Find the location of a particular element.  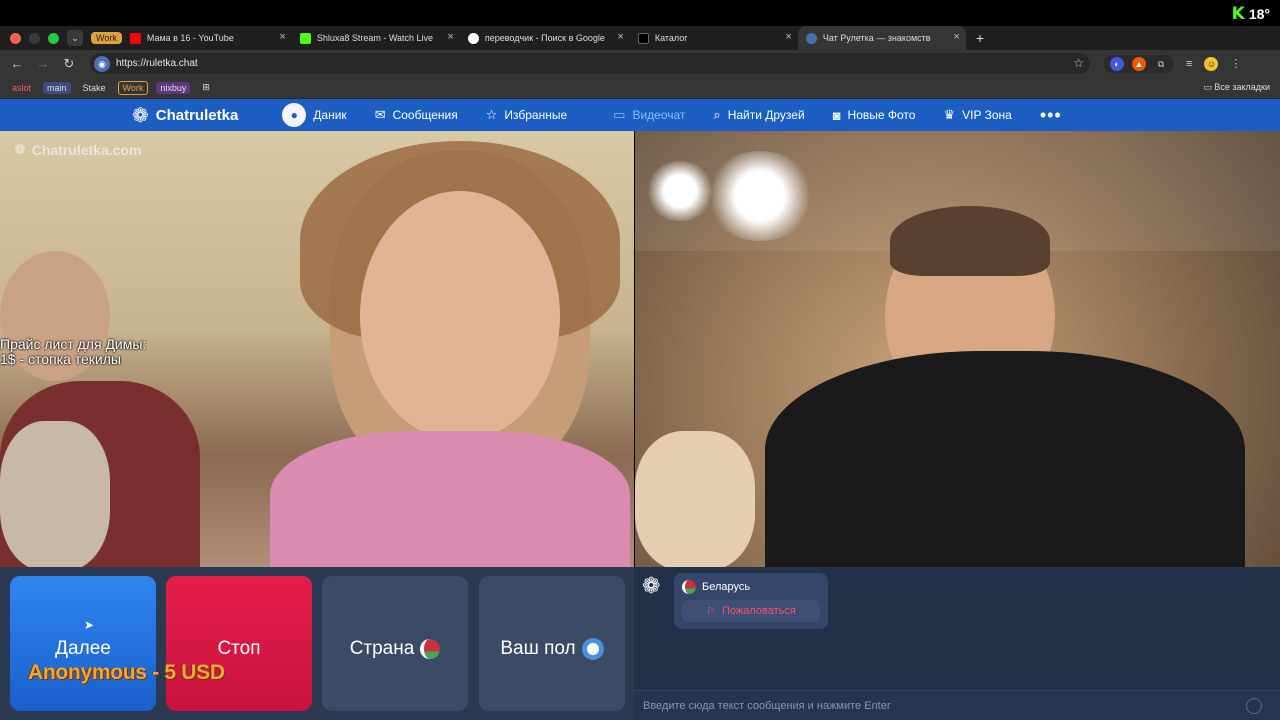

tab-youtube: Мама в 16 - YouTube × is located at coordinates (207, 38).